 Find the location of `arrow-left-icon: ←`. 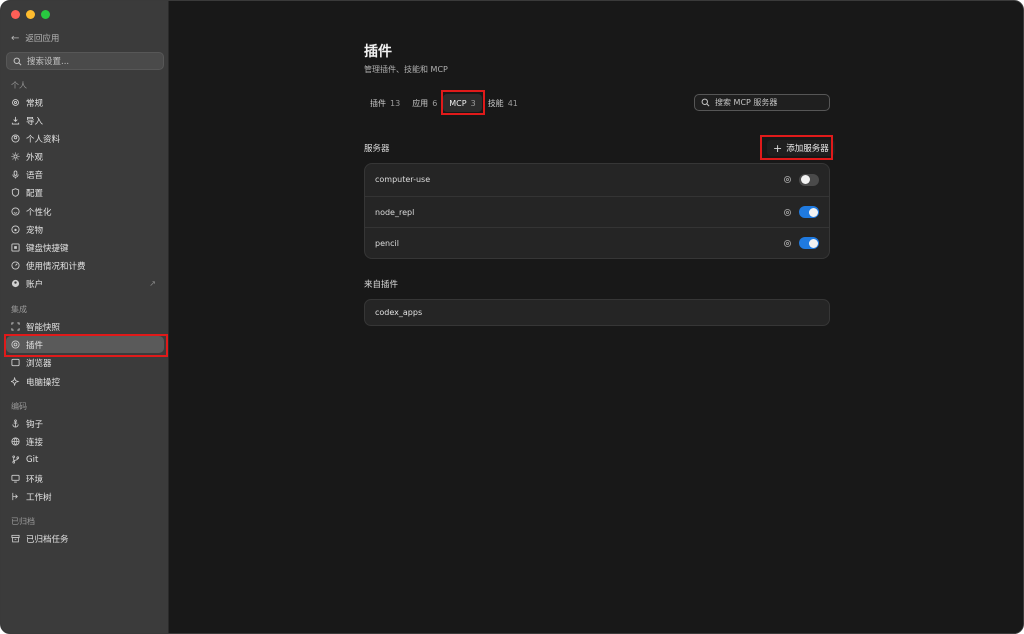

arrow-left-icon: ← is located at coordinates (15, 38).